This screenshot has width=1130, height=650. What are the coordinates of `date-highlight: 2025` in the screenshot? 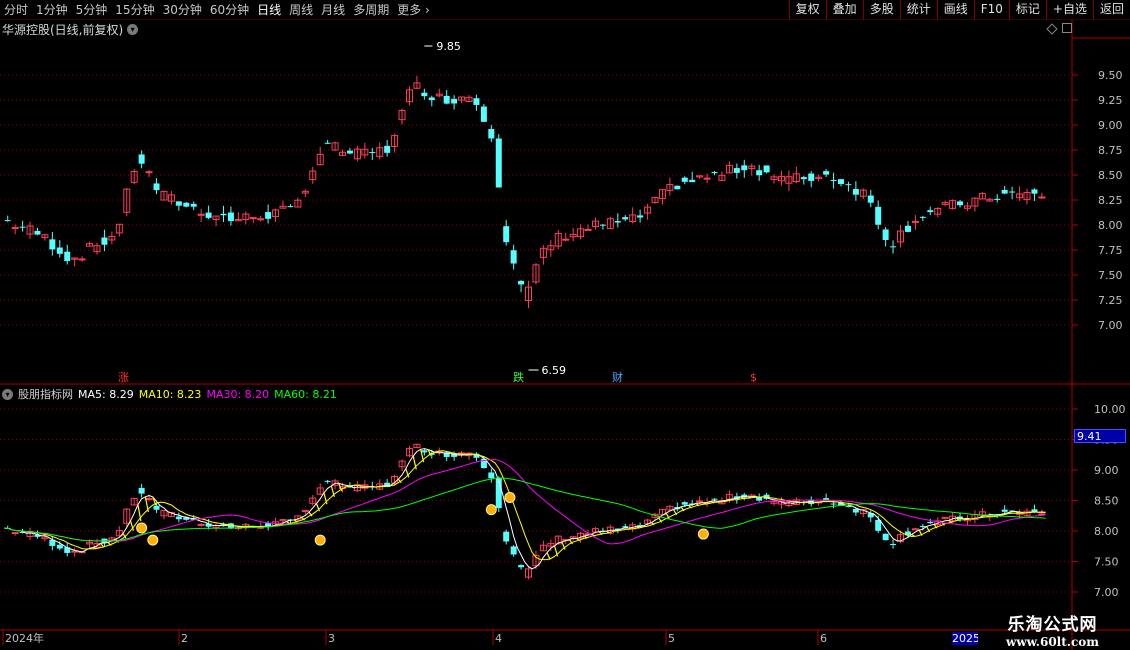 It's located at (965, 638).